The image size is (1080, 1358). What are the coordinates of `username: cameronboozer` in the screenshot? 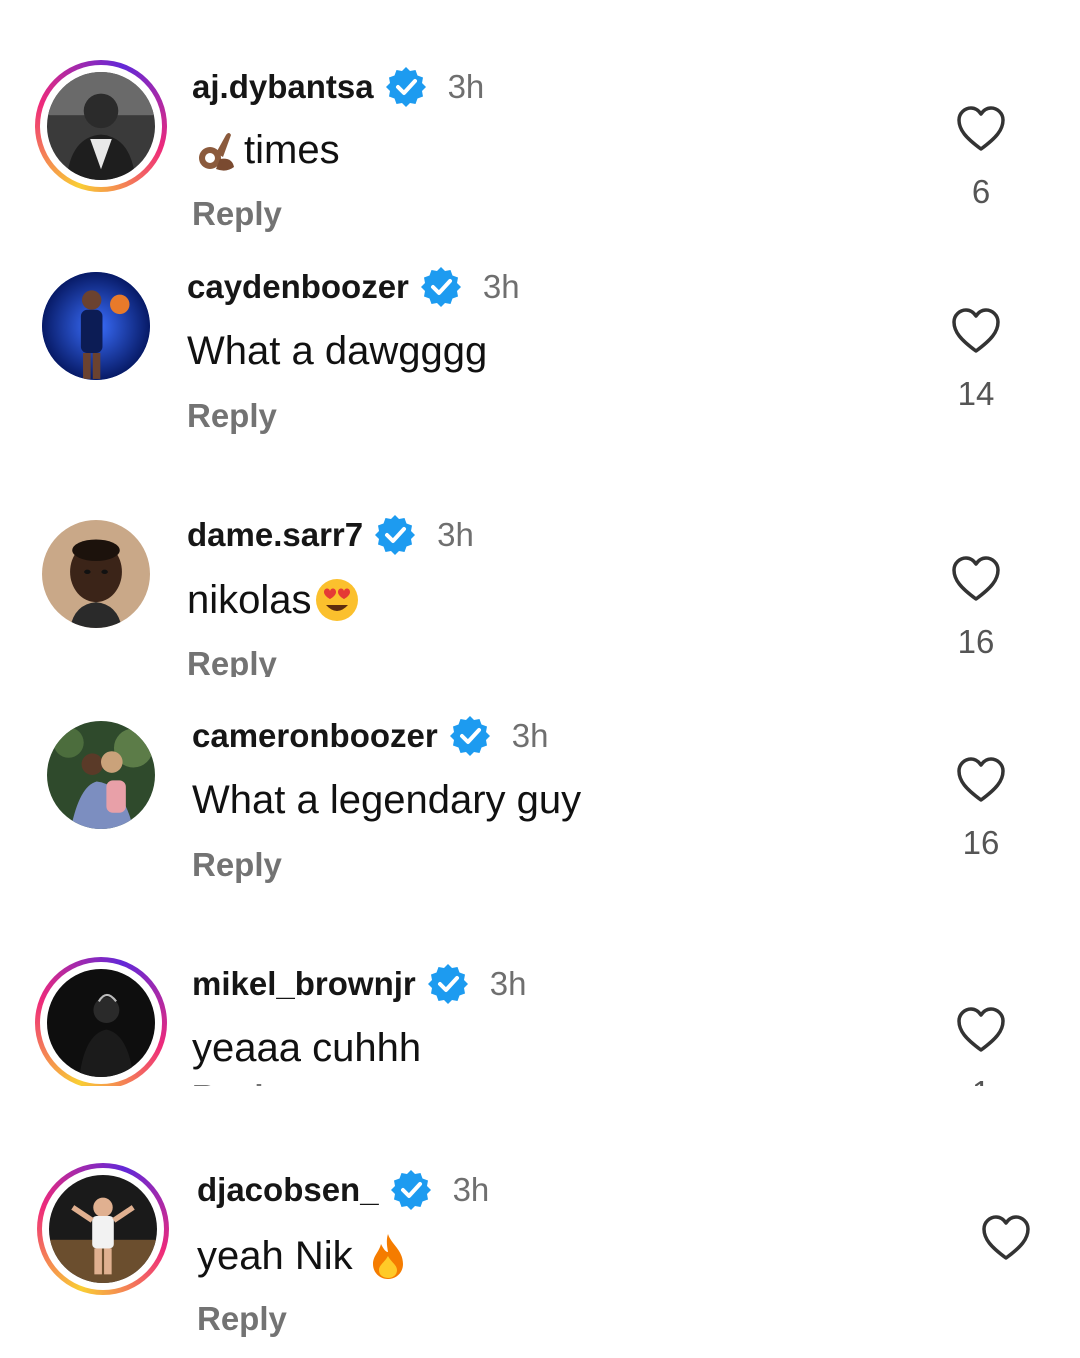 It's located at (315, 736).